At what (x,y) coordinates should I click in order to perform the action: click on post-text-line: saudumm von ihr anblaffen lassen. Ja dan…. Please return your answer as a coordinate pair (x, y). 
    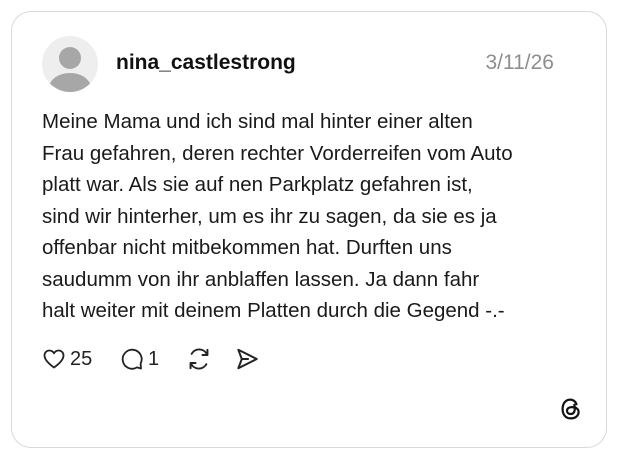
    Looking at the image, I should click on (261, 279).